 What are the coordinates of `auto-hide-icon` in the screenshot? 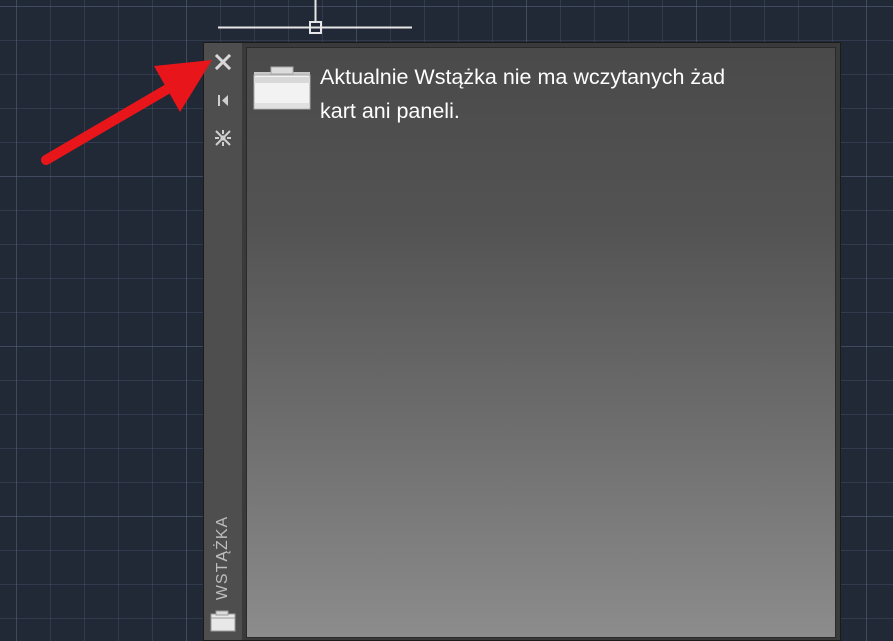 It's located at (223, 100).